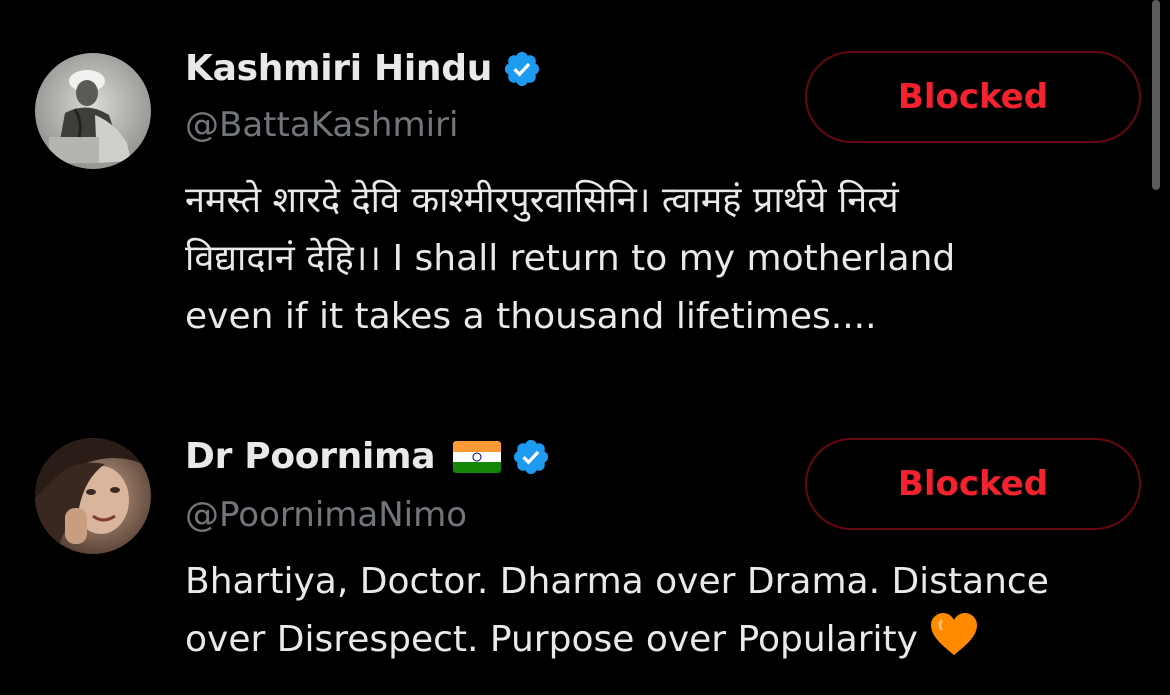  I want to click on name-row: Dr Poornima, so click(368, 456).